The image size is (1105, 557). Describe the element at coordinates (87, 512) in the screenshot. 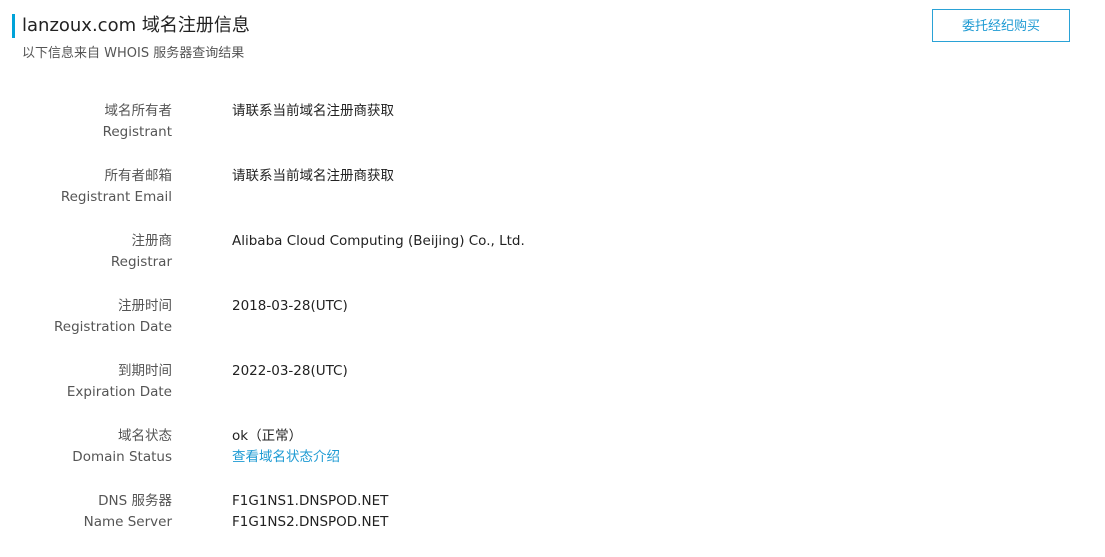

I see `field-label: DNS 服务器 Name Server` at that location.